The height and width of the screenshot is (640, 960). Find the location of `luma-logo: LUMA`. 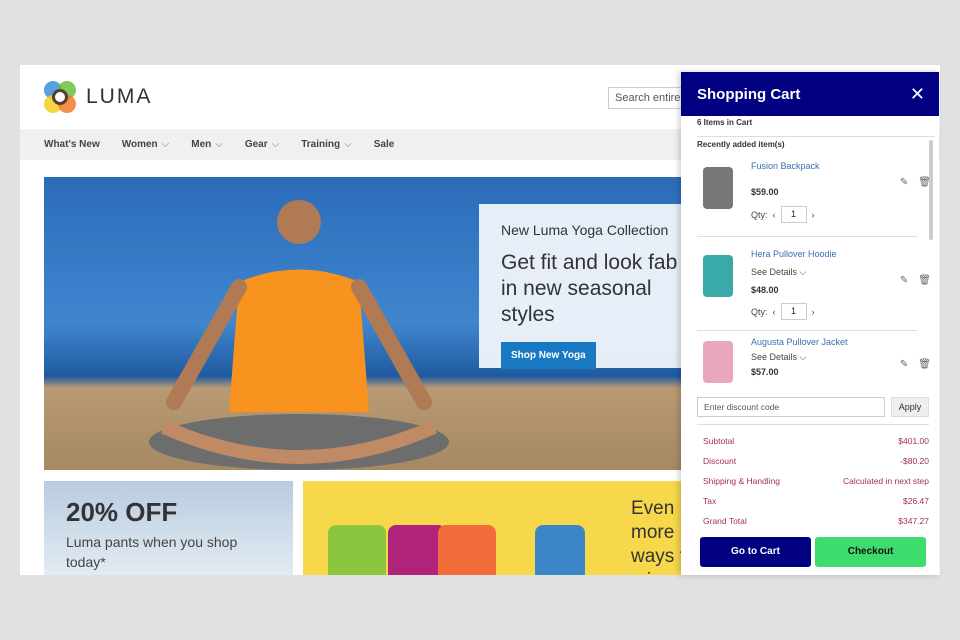

luma-logo: LUMA is located at coordinates (98, 97).